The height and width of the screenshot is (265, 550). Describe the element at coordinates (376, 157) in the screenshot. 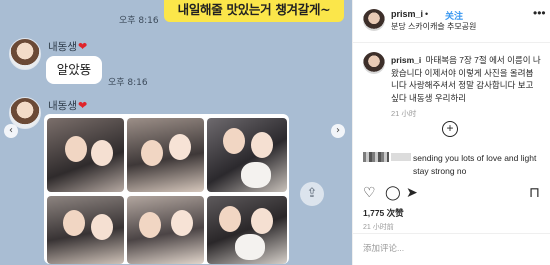

I see `blurred-avatar` at that location.